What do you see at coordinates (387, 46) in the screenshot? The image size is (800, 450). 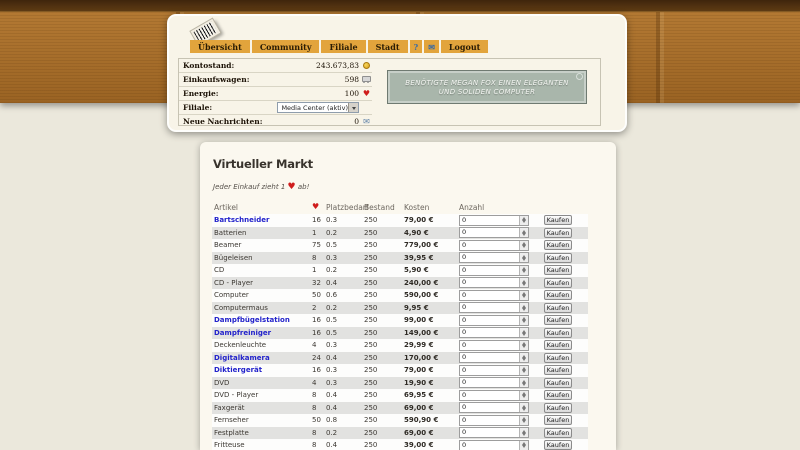 I see `nav-item-stadt: Stadt` at bounding box center [387, 46].